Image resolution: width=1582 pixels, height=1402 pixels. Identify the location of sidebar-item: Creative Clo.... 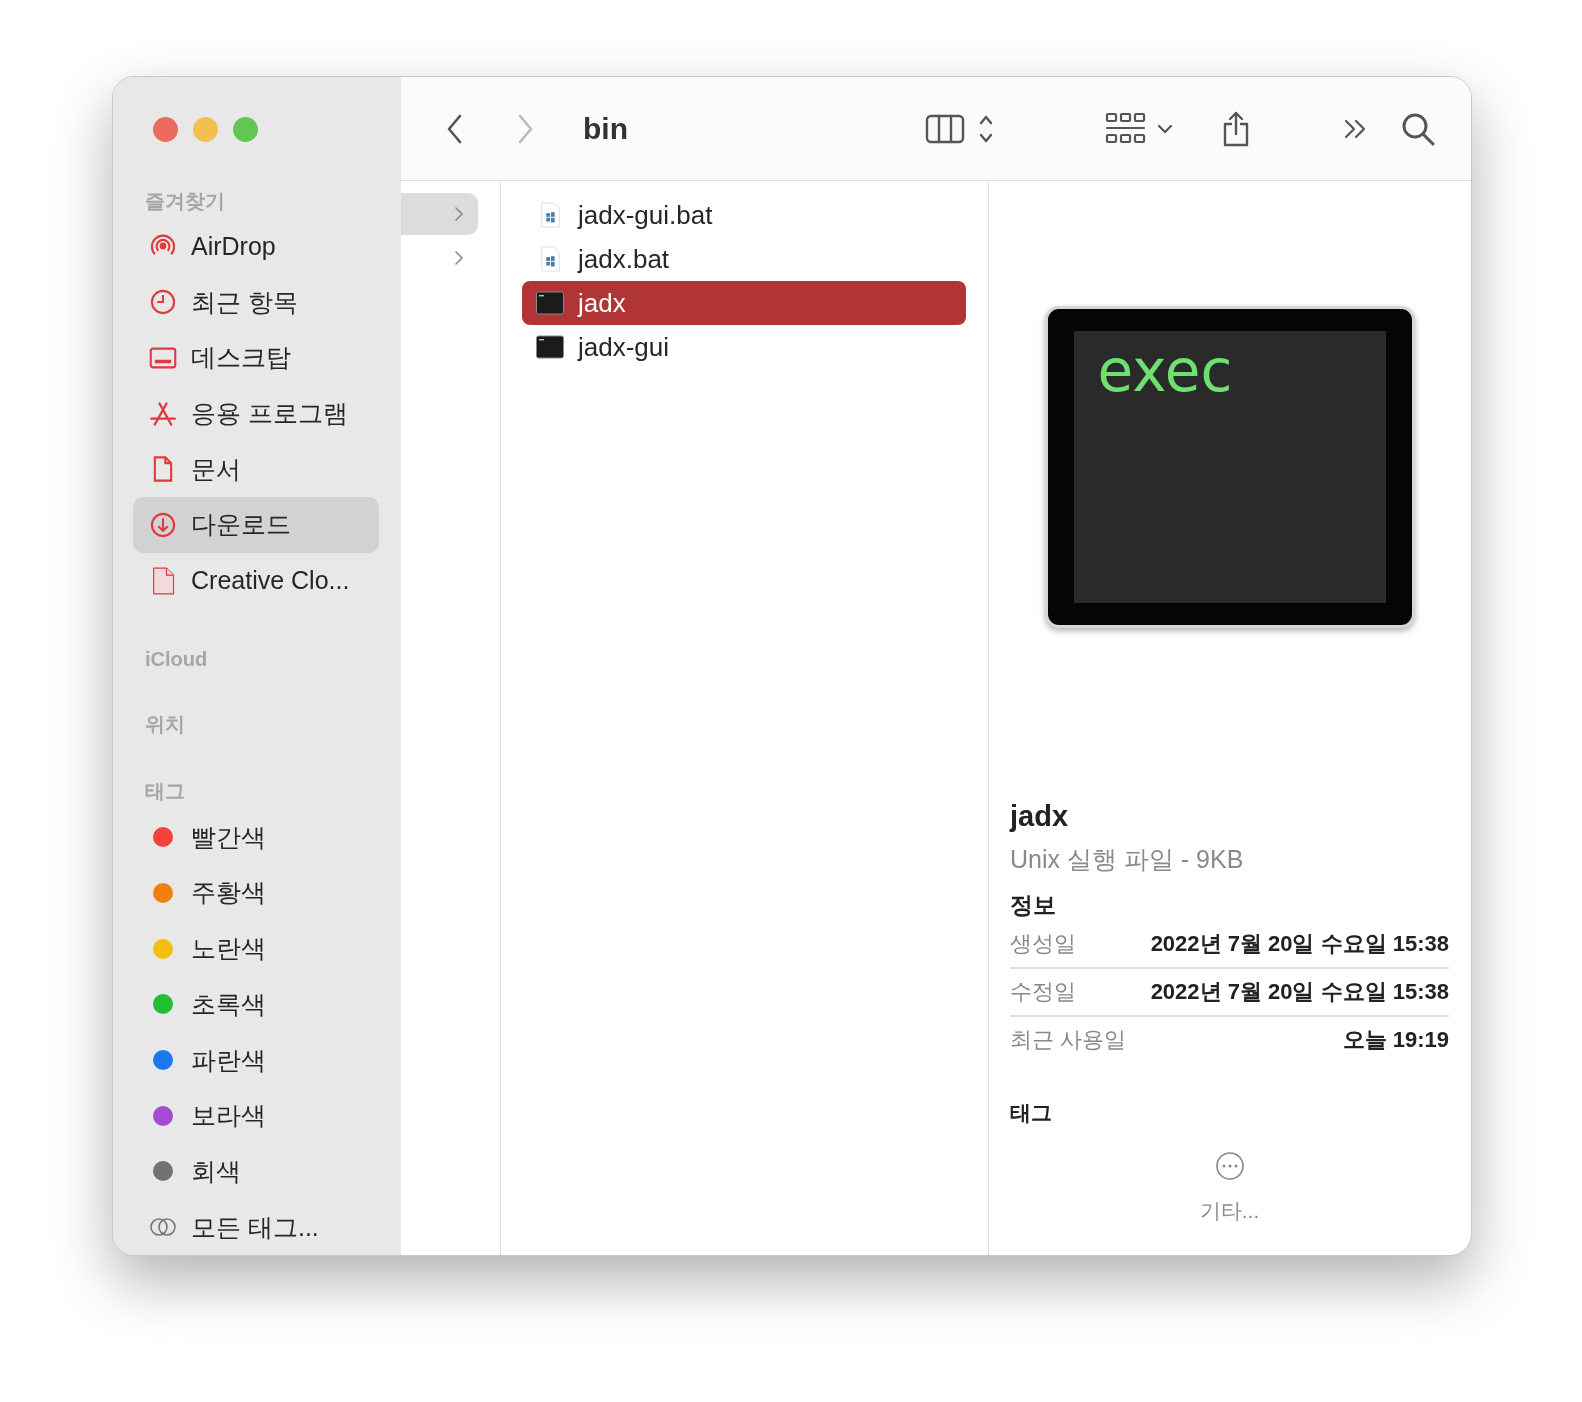
(256, 580).